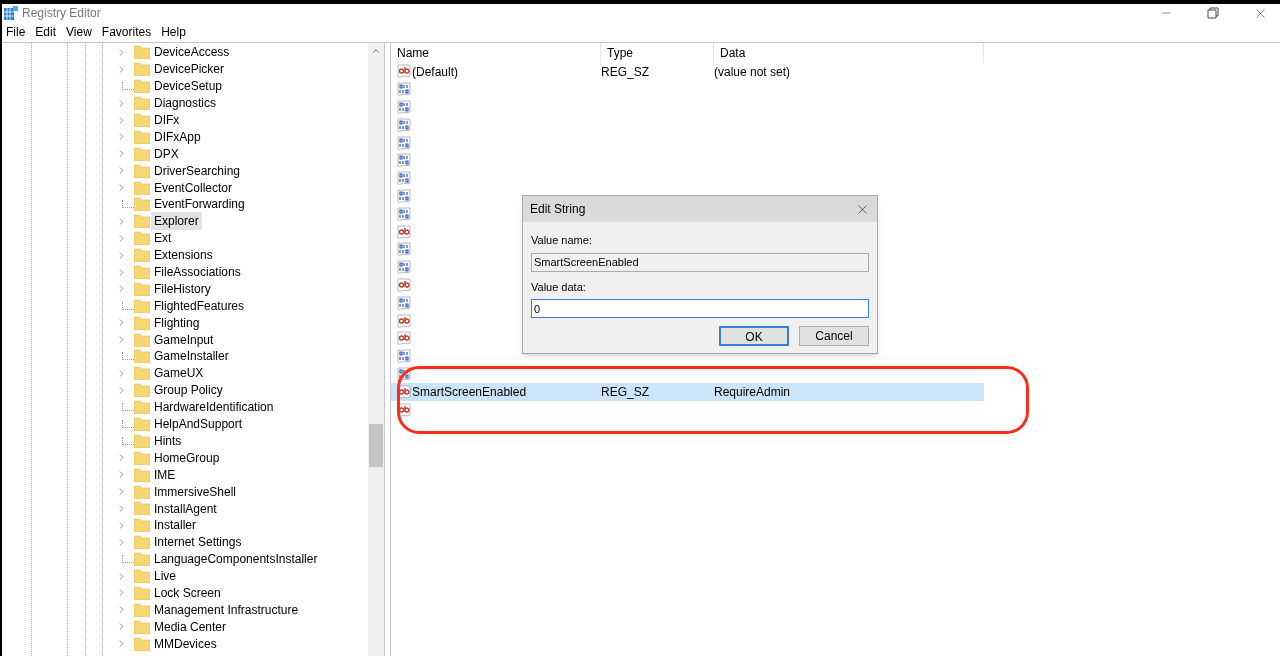 This screenshot has height=656, width=1280. What do you see at coordinates (559, 287) in the screenshot?
I see `field-label: Value data:` at bounding box center [559, 287].